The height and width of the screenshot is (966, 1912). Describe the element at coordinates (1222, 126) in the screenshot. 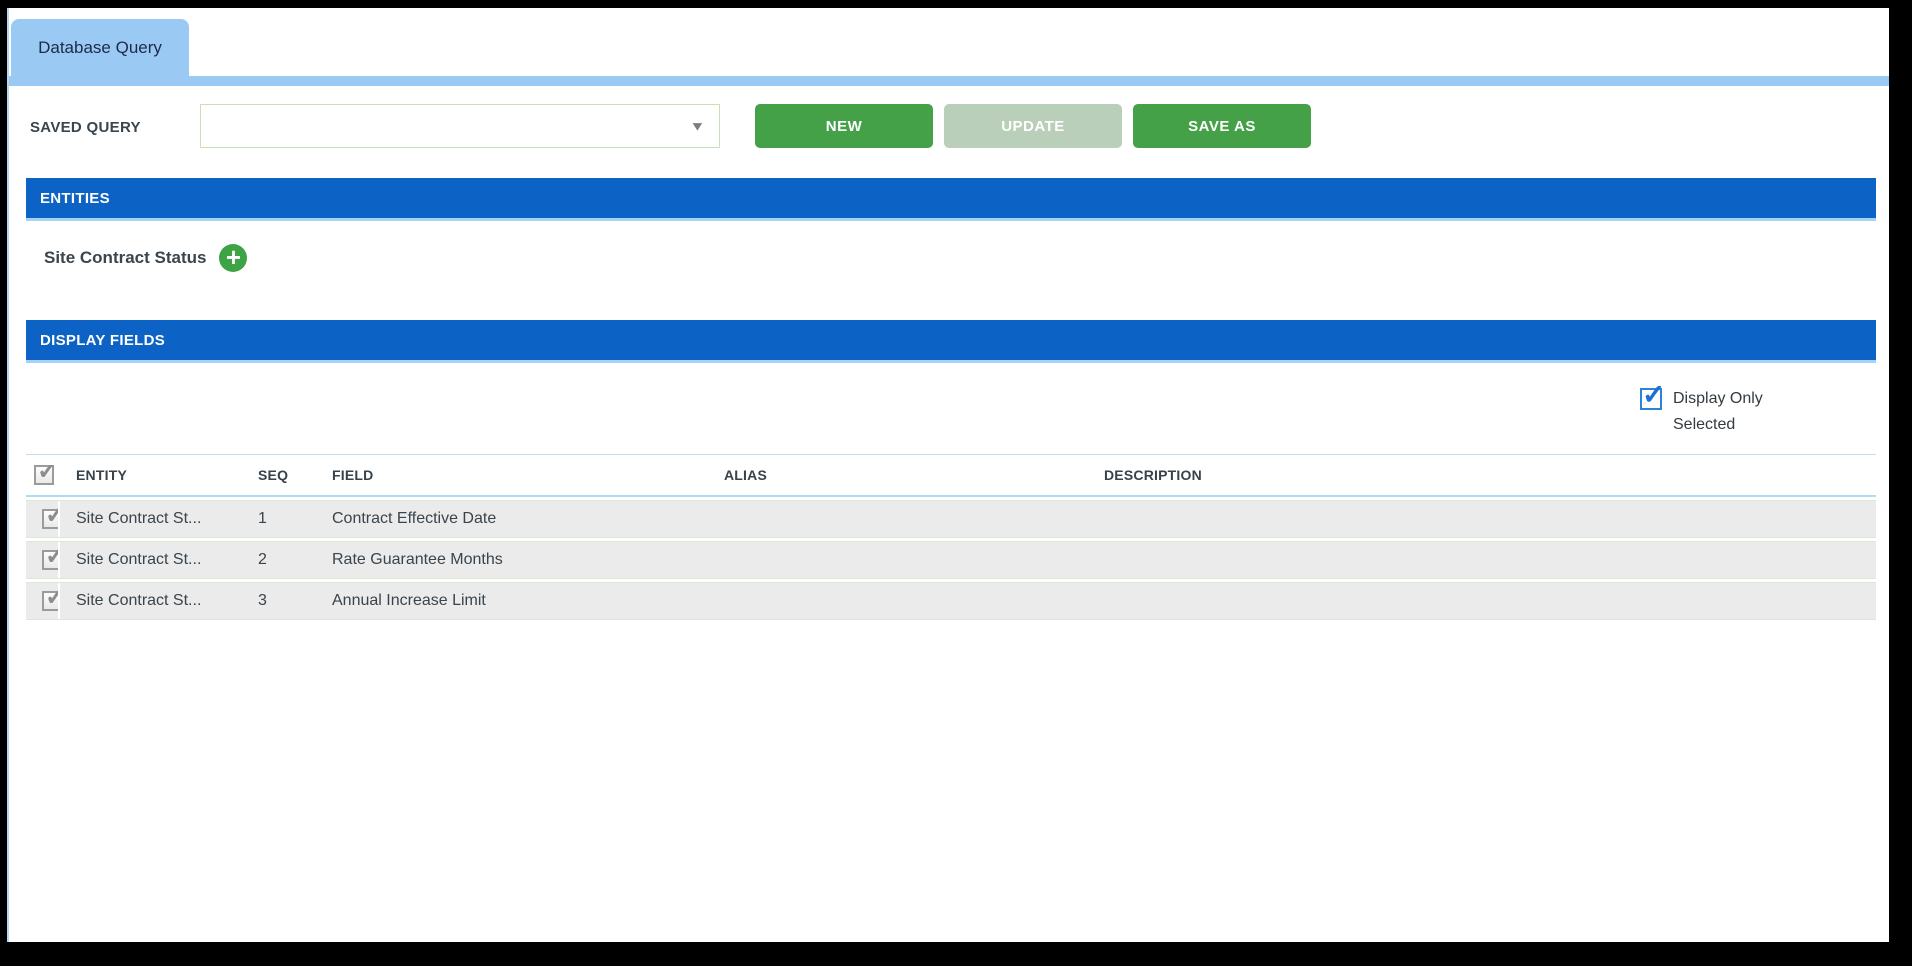

I see `save-as-button: SAVE AS` at that location.